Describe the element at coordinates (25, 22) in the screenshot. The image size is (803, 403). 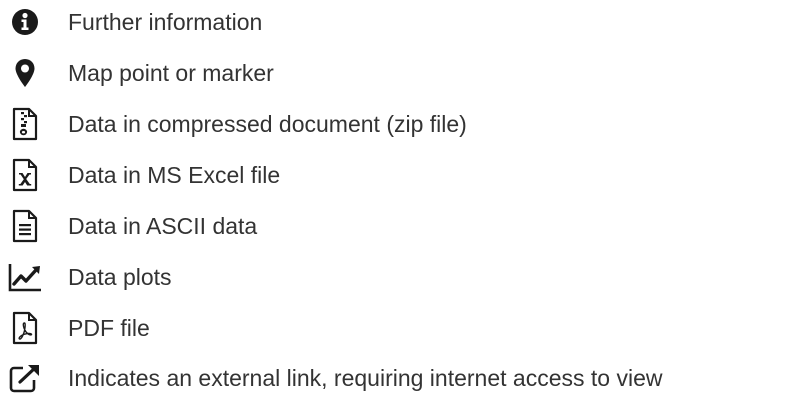
I see `info-circle-icon` at that location.